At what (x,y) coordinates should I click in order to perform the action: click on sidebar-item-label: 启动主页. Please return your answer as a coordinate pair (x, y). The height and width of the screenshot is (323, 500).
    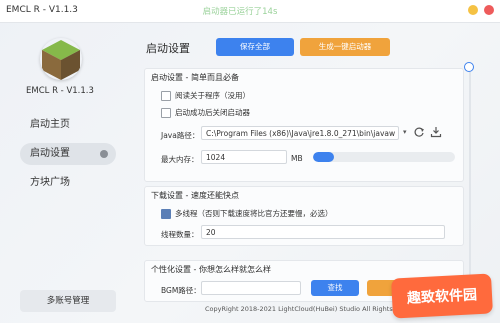
    Looking at the image, I should click on (50, 124).